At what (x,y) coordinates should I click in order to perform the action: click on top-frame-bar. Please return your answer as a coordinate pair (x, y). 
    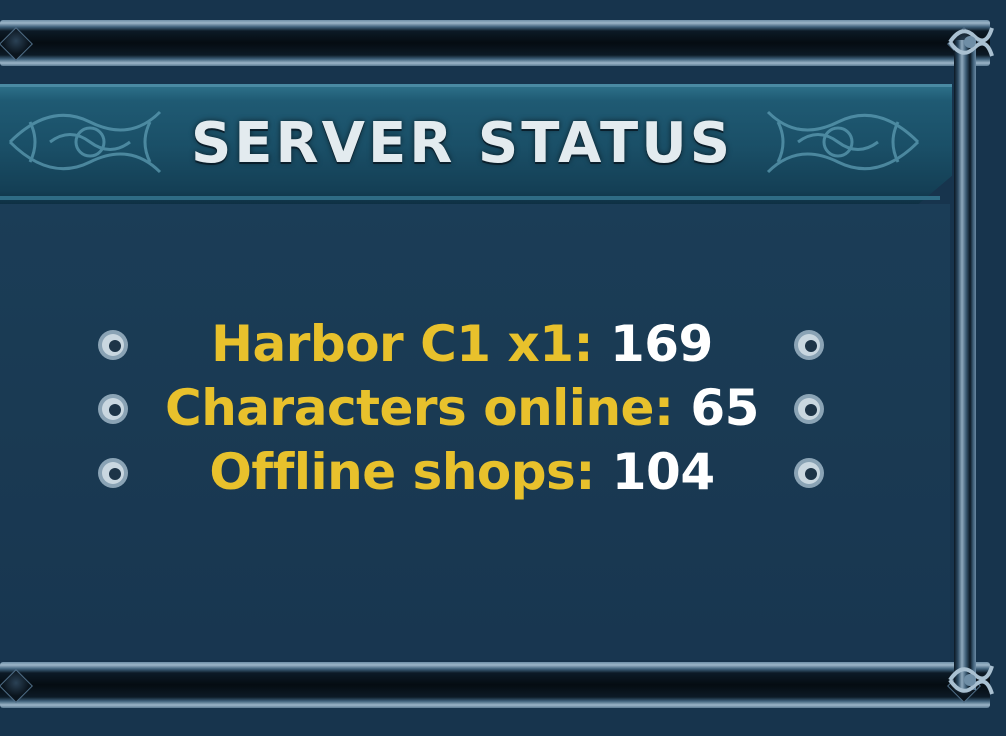
    Looking at the image, I should click on (495, 43).